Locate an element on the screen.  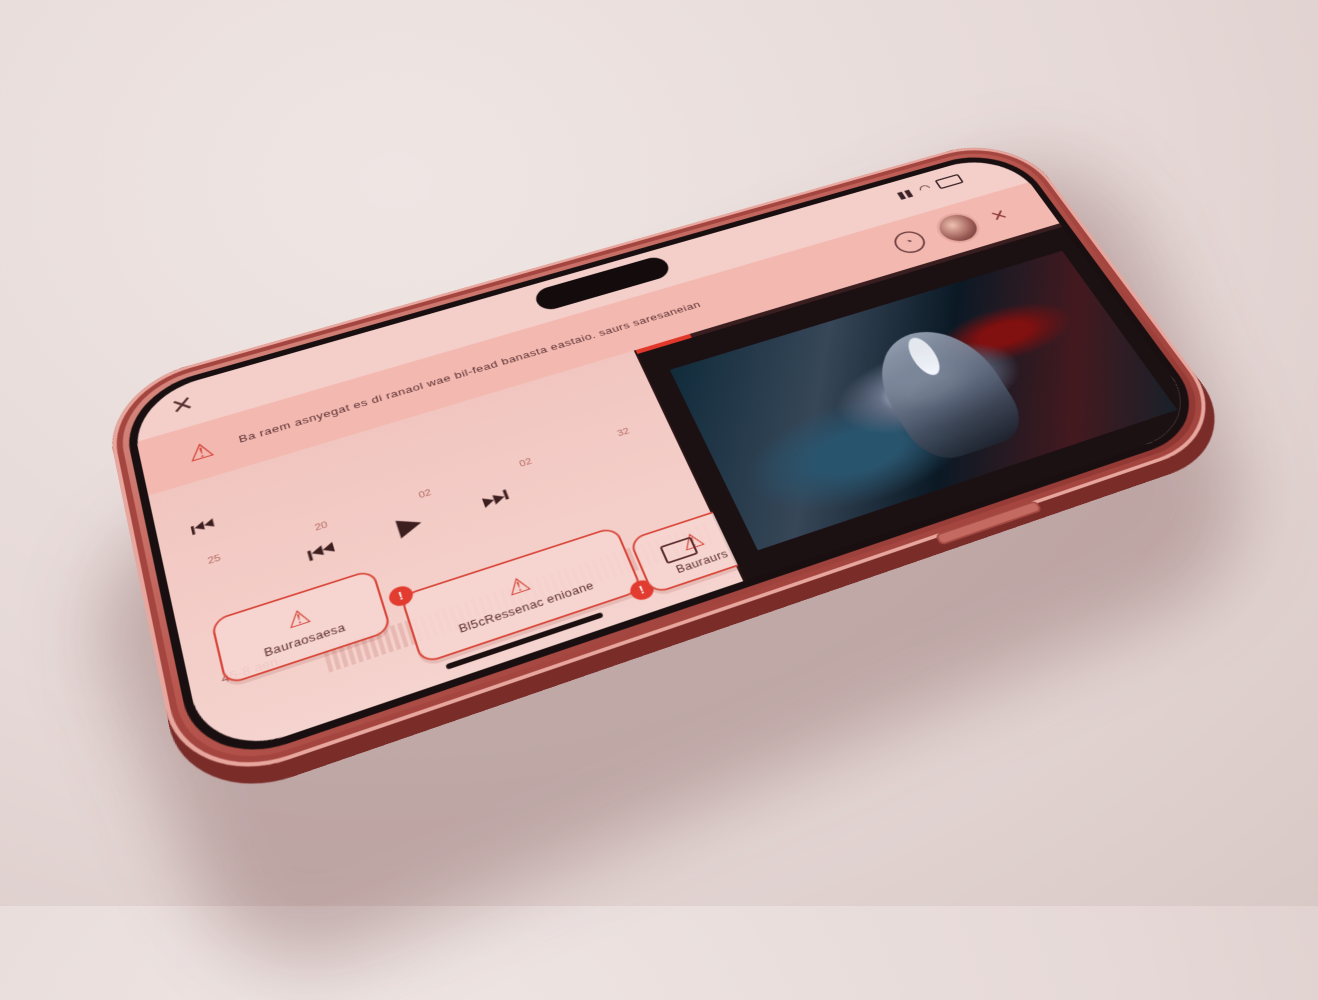
close-icon: ✕ is located at coordinates (182, 405).